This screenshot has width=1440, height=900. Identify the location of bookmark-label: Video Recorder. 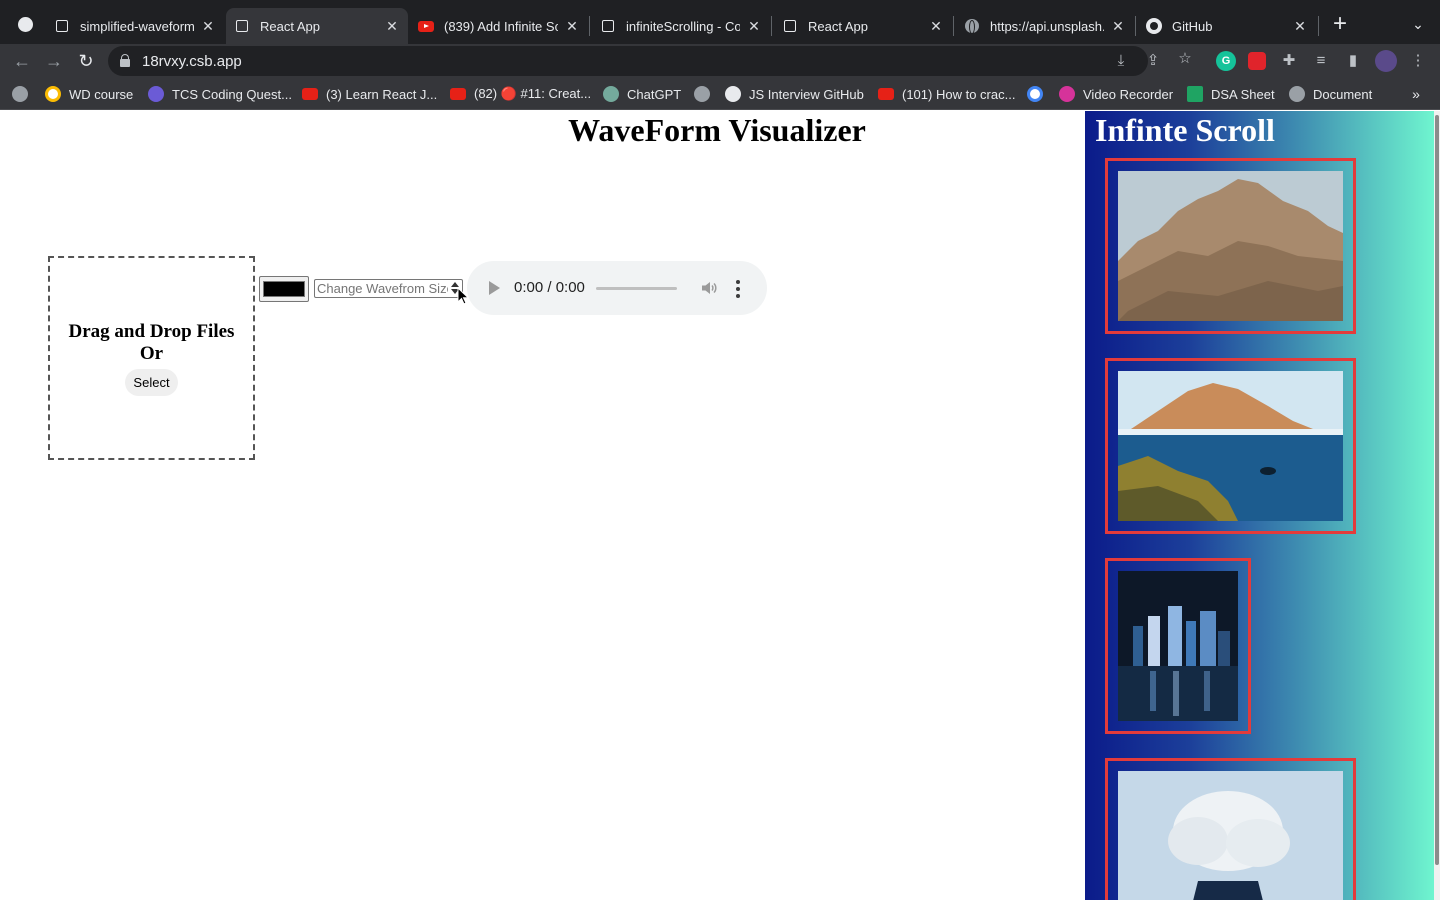
(1128, 94).